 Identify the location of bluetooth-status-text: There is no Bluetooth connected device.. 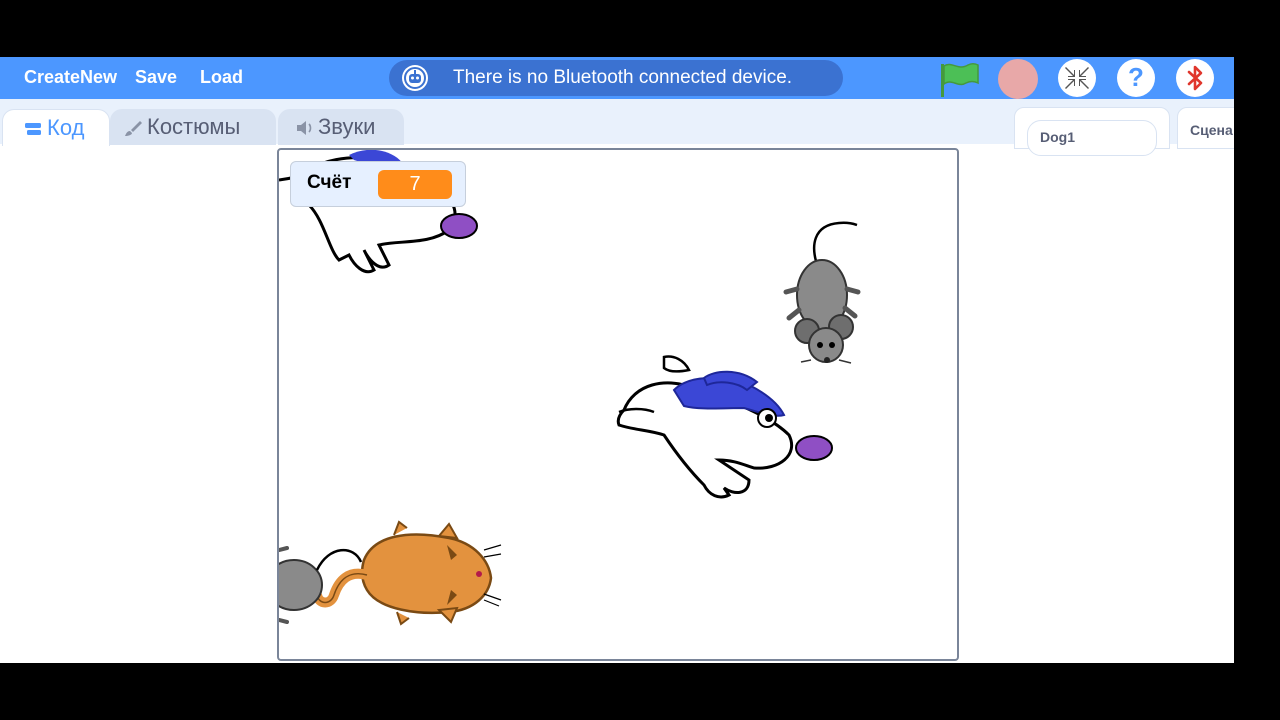
(623, 77).